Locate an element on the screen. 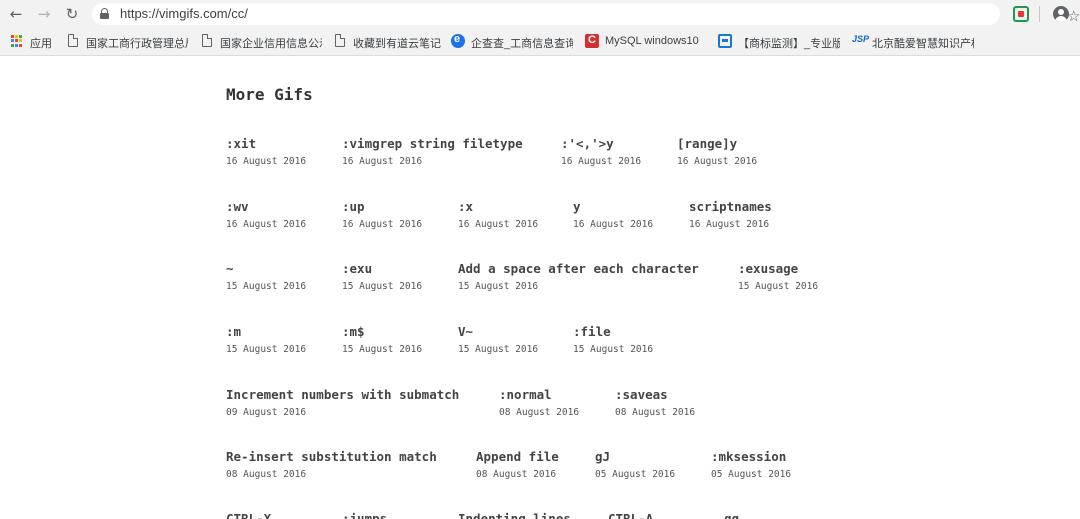  post-item: CTRL-X is located at coordinates (248, 515).